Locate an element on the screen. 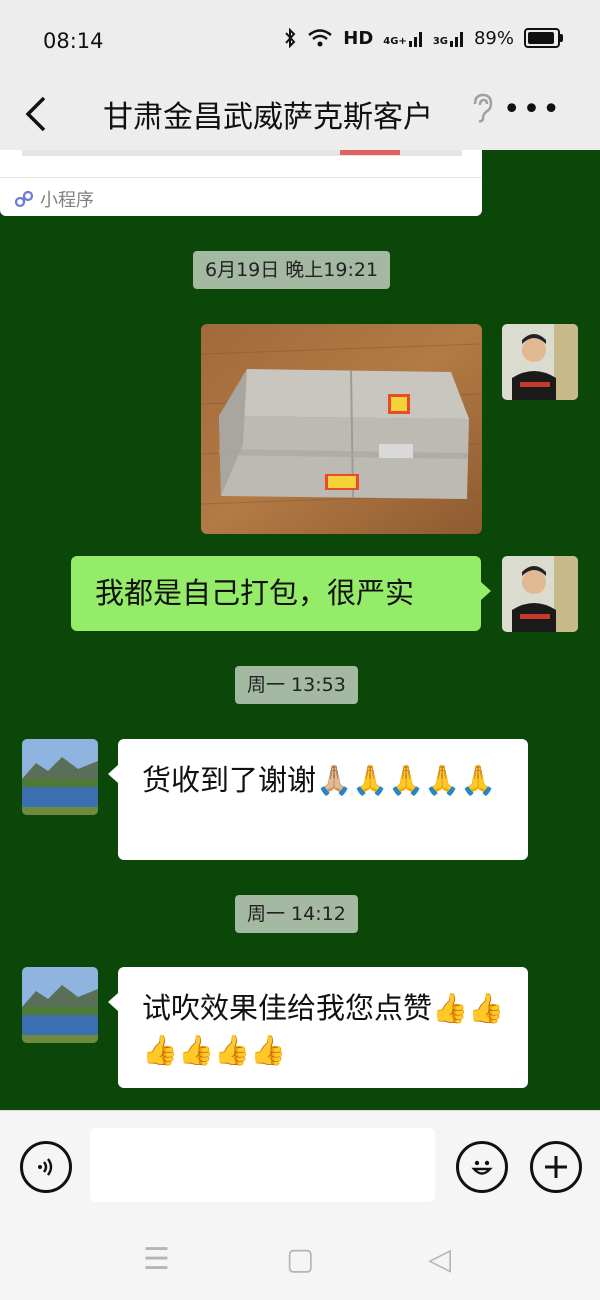  bluetooth-icon is located at coordinates (290, 38).